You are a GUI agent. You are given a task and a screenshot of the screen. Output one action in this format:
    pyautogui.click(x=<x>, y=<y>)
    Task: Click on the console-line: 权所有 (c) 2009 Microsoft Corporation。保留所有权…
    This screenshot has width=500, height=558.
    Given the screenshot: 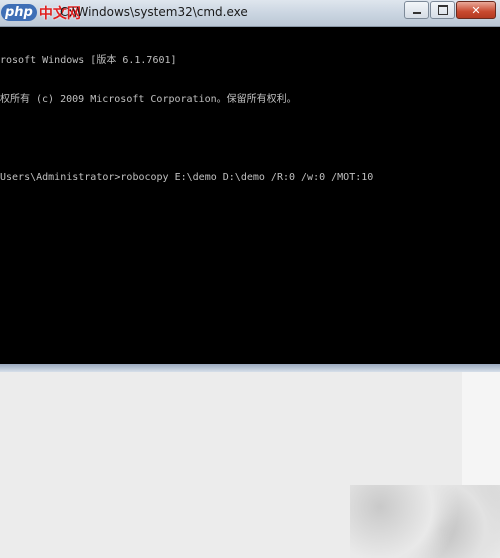 What is the action you would take?
    pyautogui.click(x=148, y=99)
    